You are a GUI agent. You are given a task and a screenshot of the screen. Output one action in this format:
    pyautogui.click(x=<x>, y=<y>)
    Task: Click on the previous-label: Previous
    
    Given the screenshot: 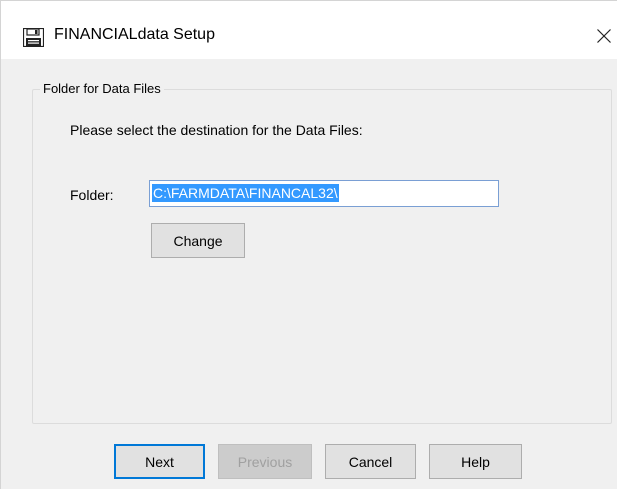 What is the action you would take?
    pyautogui.click(x=265, y=461)
    